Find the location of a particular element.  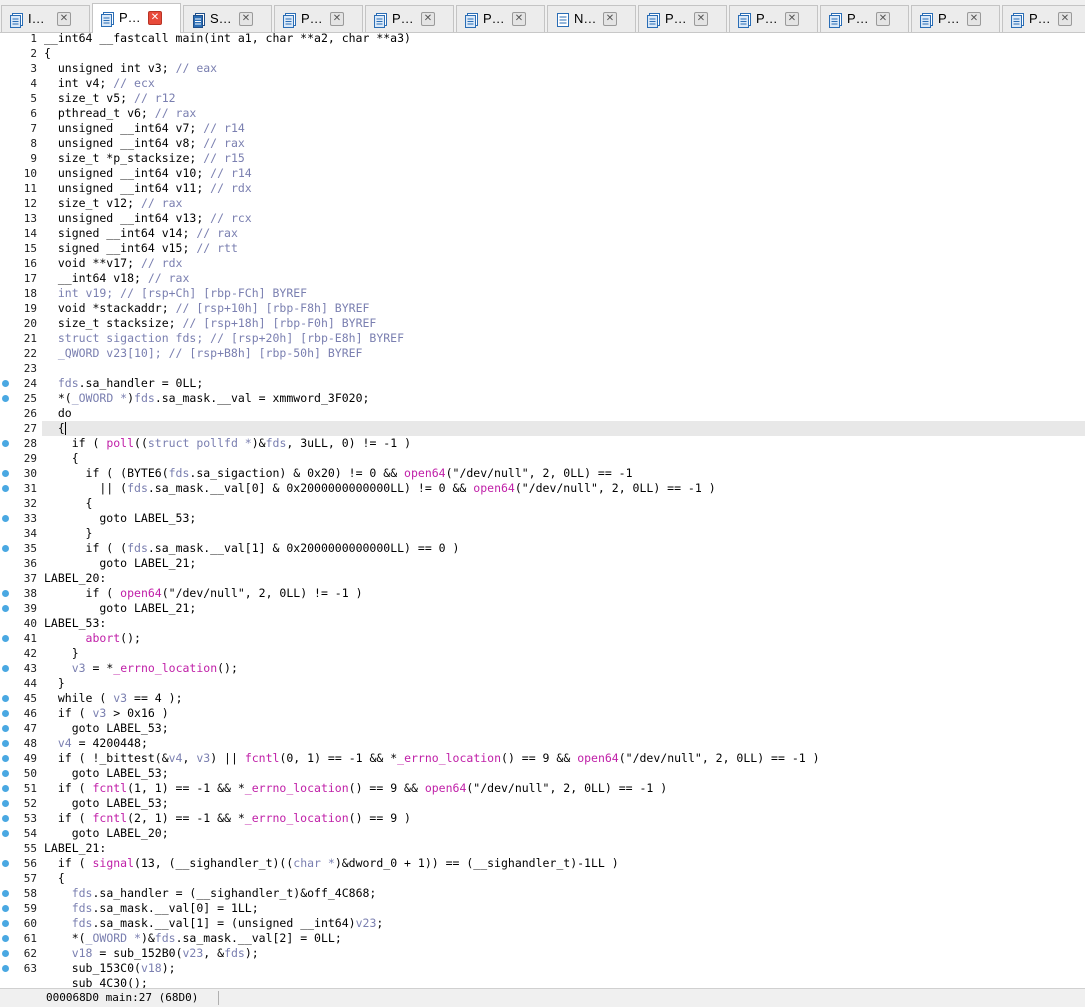

tab-1: I… ✕ is located at coordinates (45, 18).